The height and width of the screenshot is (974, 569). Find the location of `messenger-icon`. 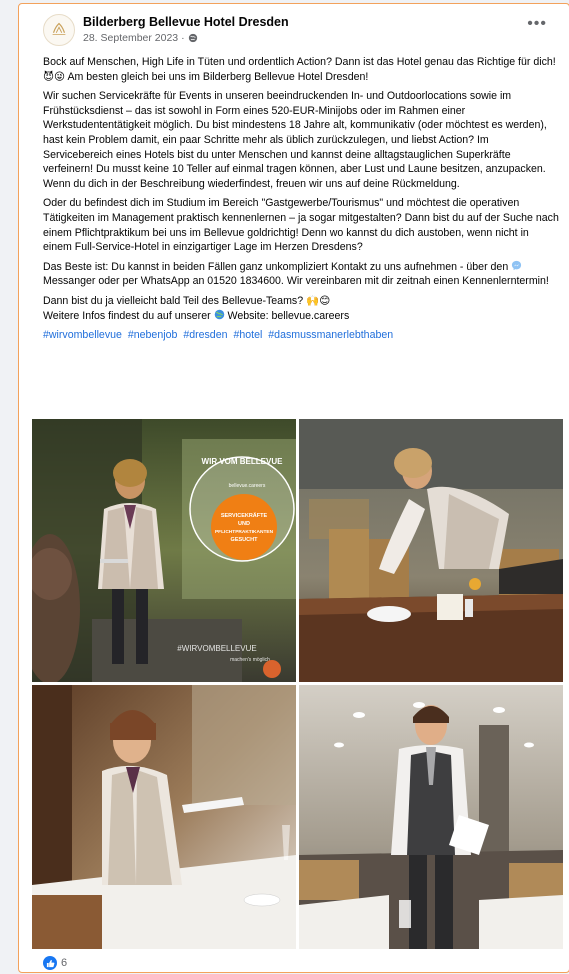

messenger-icon is located at coordinates (517, 265).